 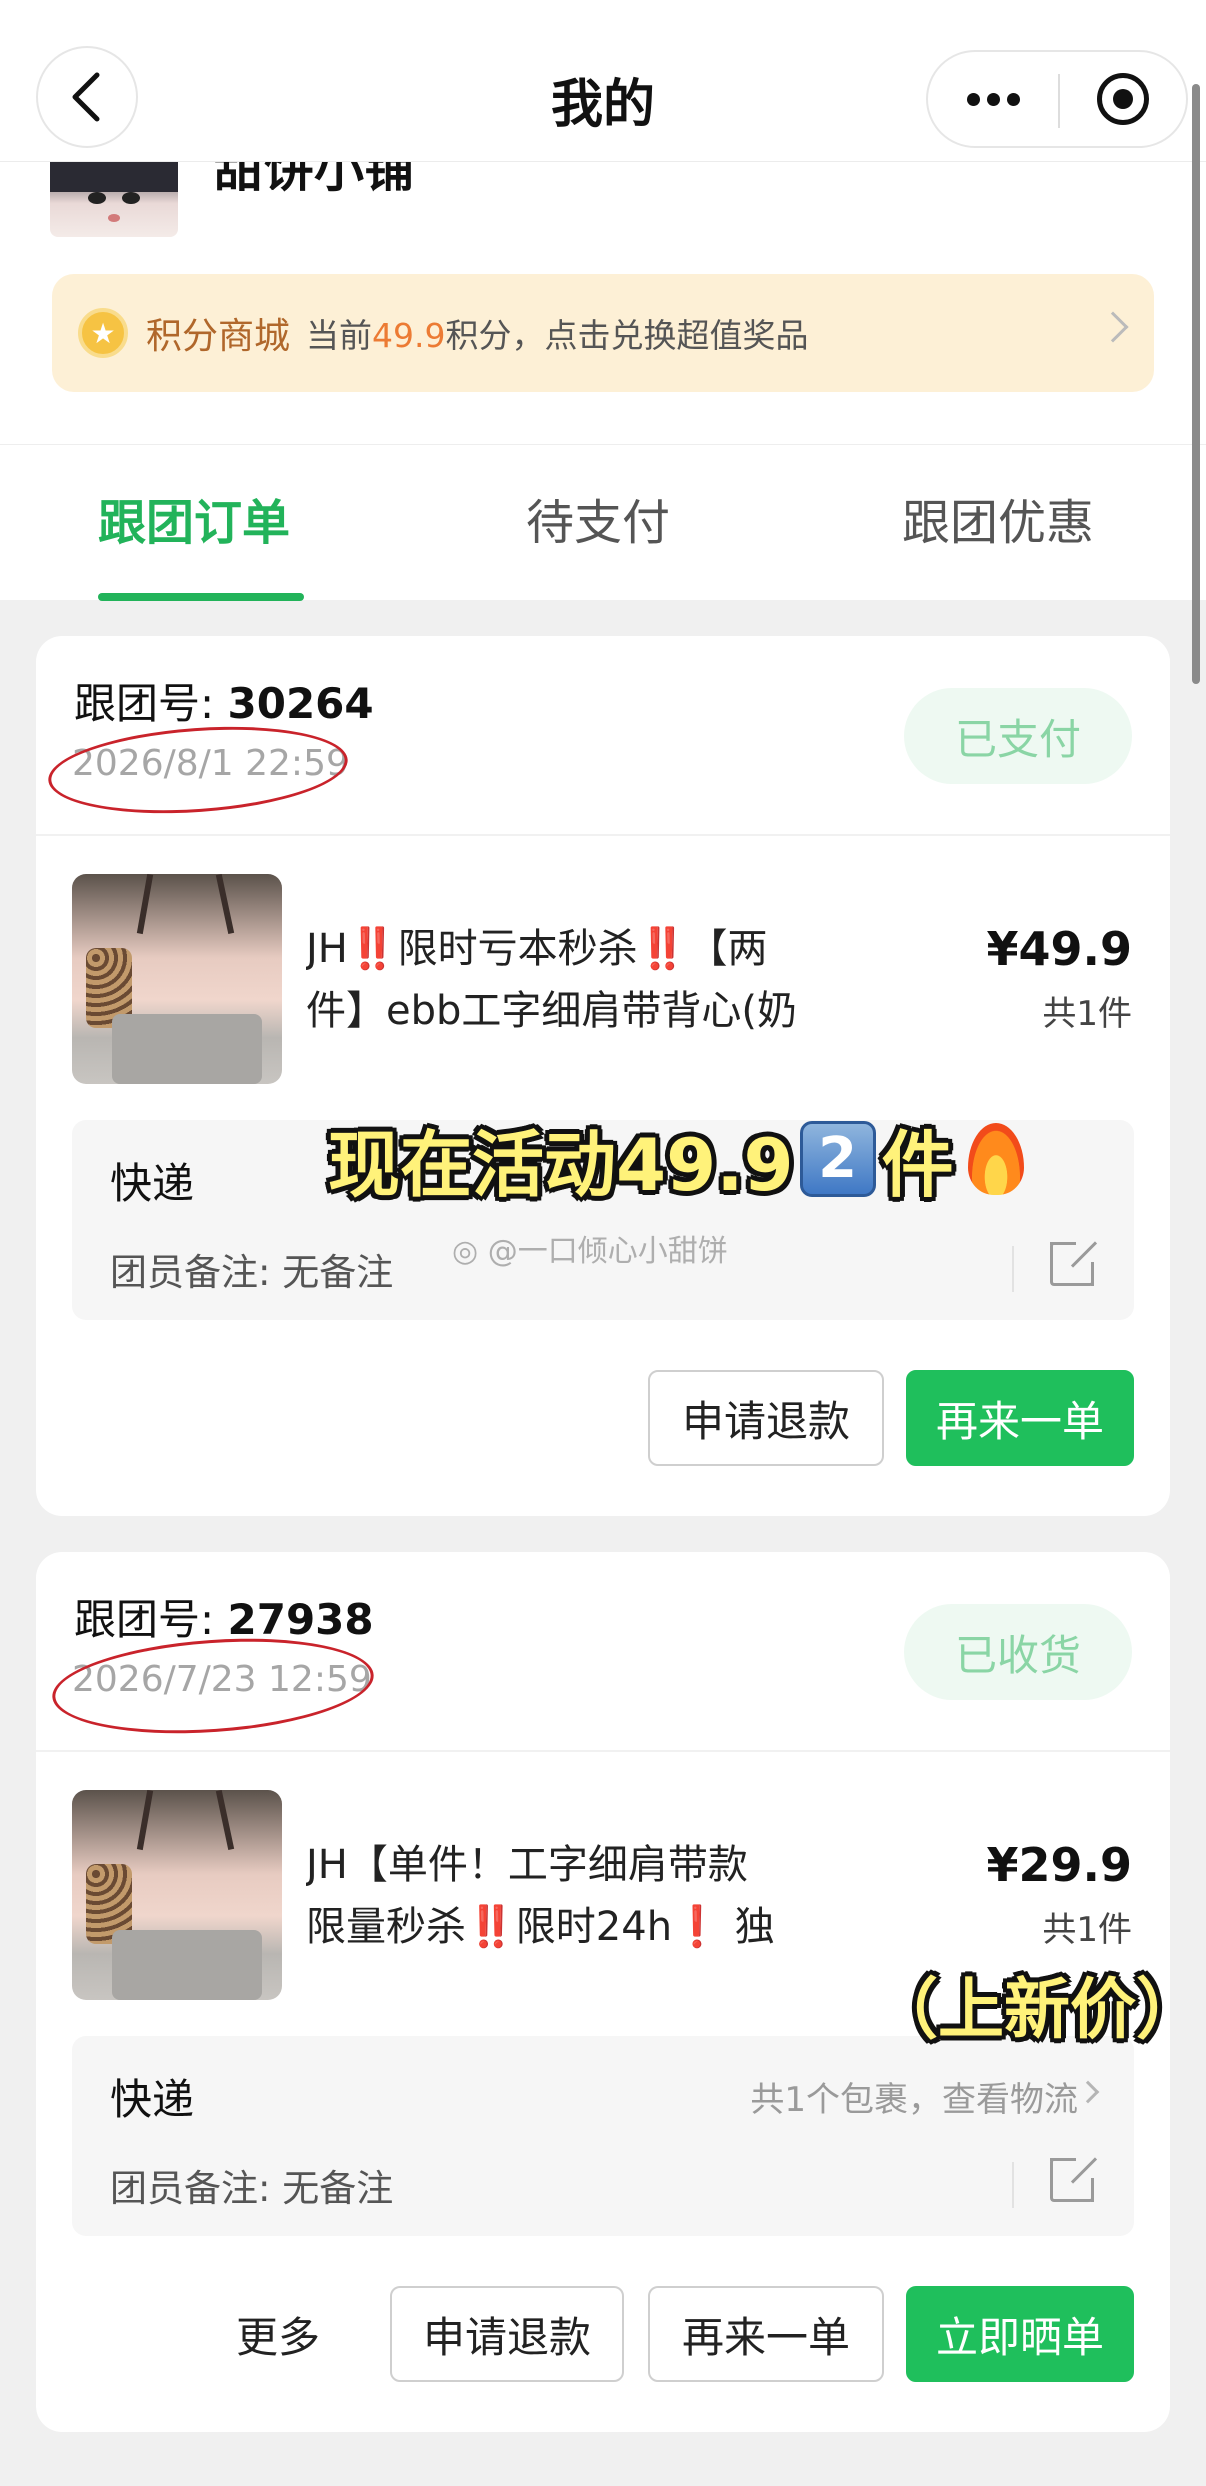 What do you see at coordinates (837, 1158) in the screenshot?
I see `keycap-2-icon: 2` at bounding box center [837, 1158].